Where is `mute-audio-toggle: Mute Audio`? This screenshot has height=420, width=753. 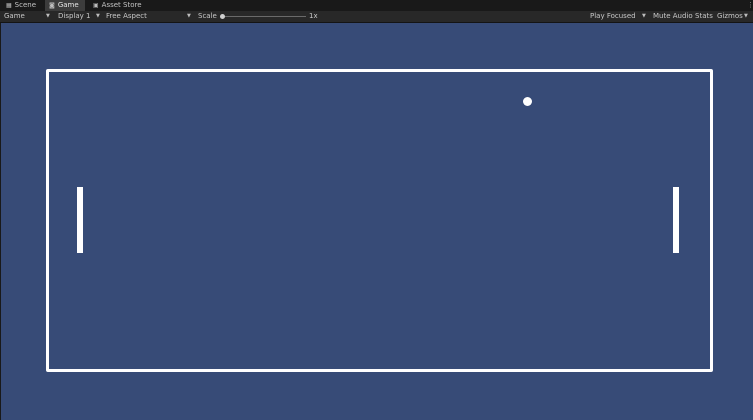
mute-audio-toggle: Mute Audio is located at coordinates (673, 16).